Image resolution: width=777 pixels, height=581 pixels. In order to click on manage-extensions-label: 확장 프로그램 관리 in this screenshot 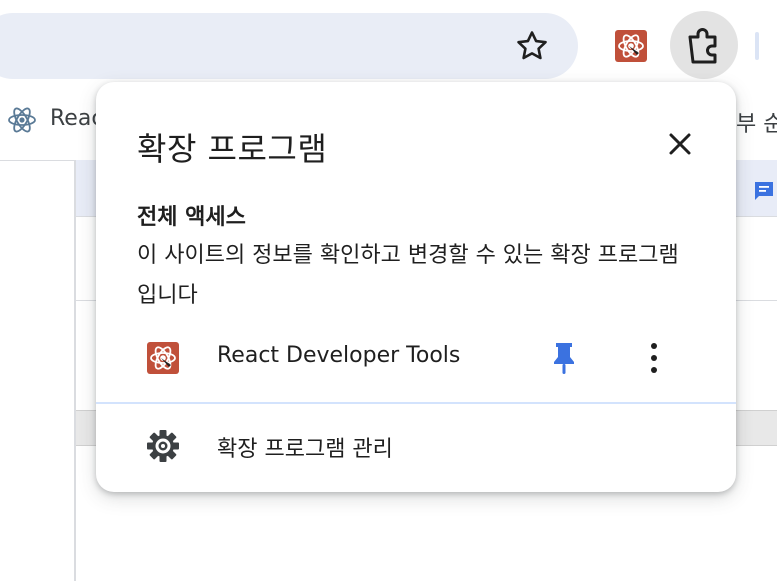, I will do `click(305, 449)`.